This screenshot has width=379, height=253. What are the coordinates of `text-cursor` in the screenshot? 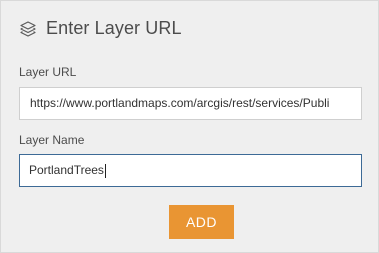 It's located at (105, 170).